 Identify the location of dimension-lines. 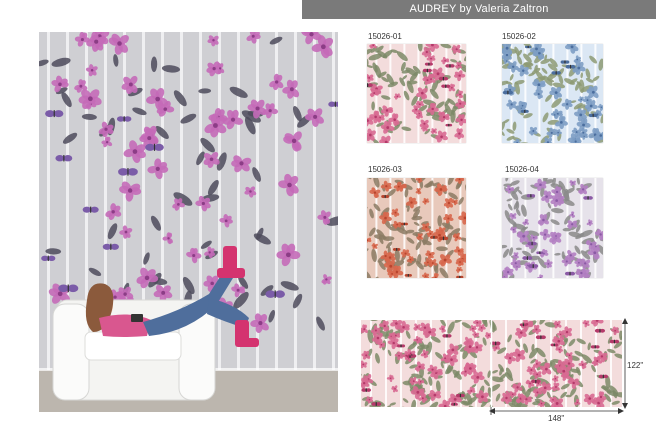
(558, 366).